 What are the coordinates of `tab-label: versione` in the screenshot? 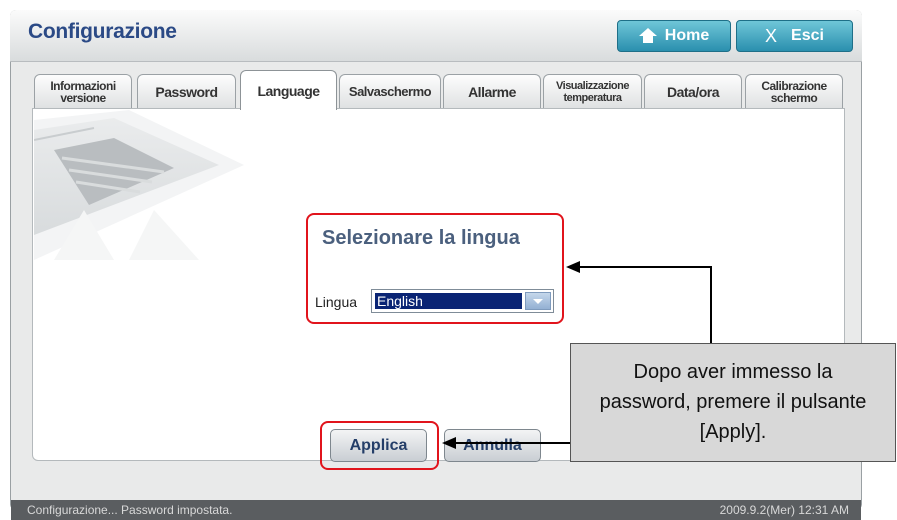 It's located at (83, 97).